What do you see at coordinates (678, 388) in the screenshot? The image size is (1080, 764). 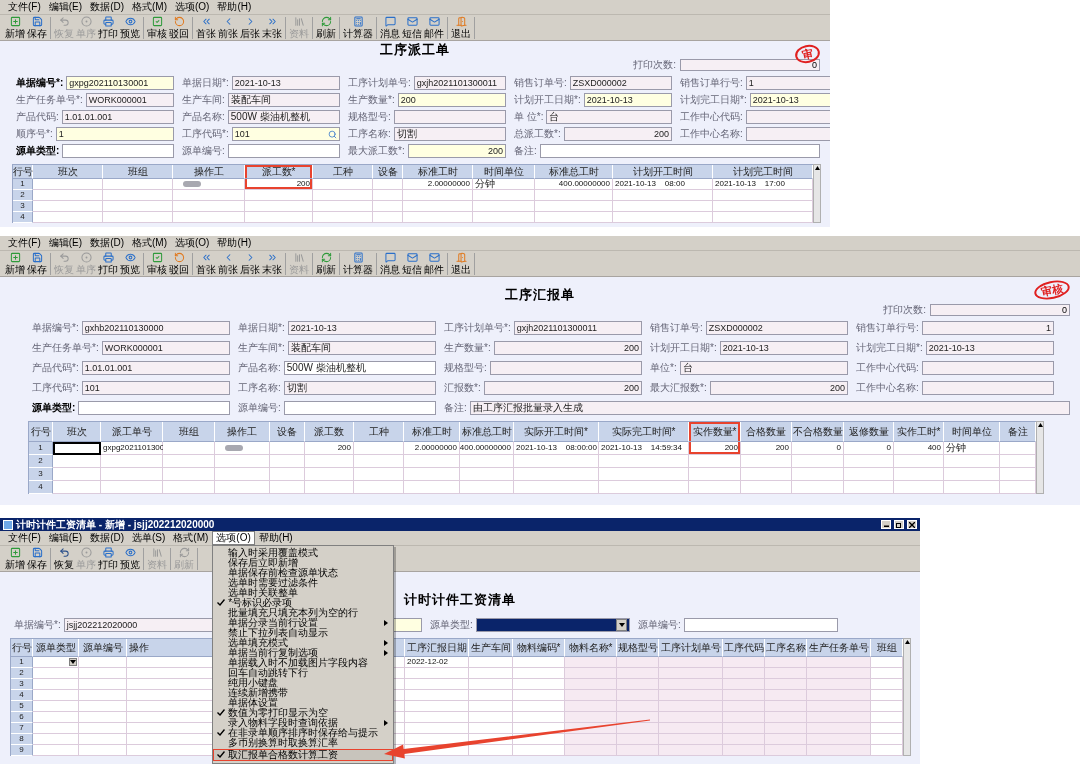 I see `field-label: 最大汇报数*:` at bounding box center [678, 388].